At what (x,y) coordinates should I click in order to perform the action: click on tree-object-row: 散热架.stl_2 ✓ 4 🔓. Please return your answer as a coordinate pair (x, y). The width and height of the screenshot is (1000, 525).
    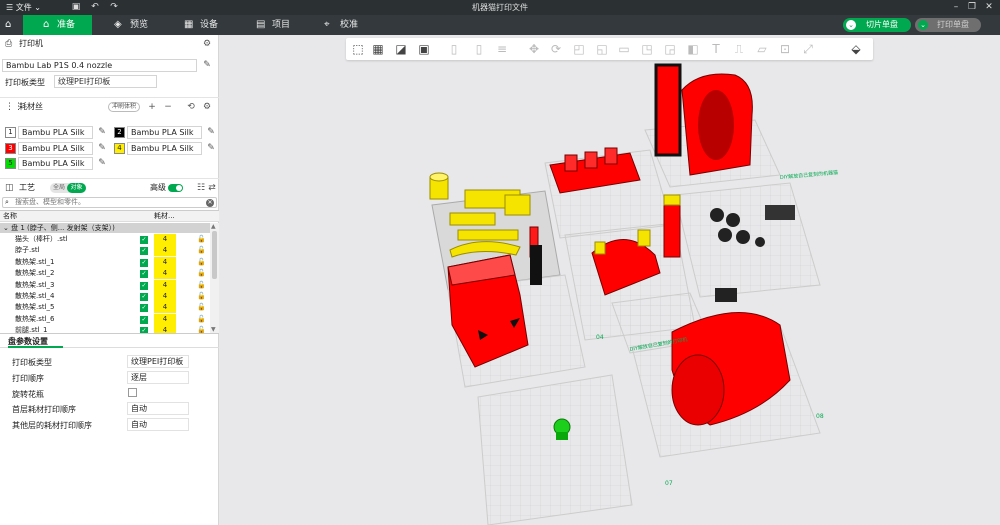
    Looking at the image, I should click on (105, 274).